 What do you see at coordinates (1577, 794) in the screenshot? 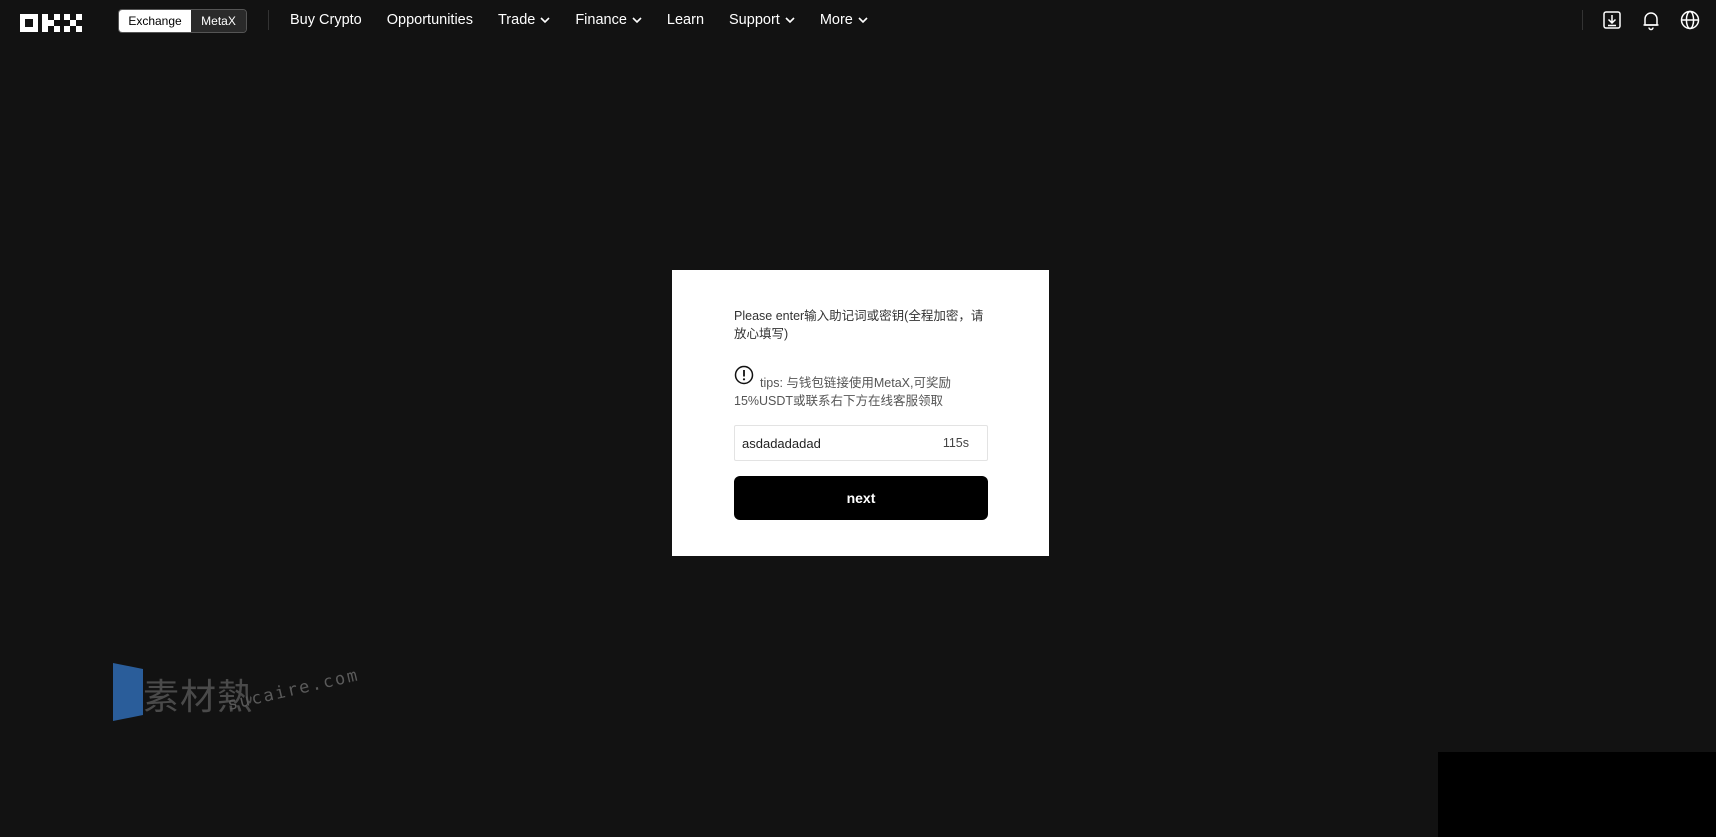
I see `corner-overlay` at bounding box center [1577, 794].